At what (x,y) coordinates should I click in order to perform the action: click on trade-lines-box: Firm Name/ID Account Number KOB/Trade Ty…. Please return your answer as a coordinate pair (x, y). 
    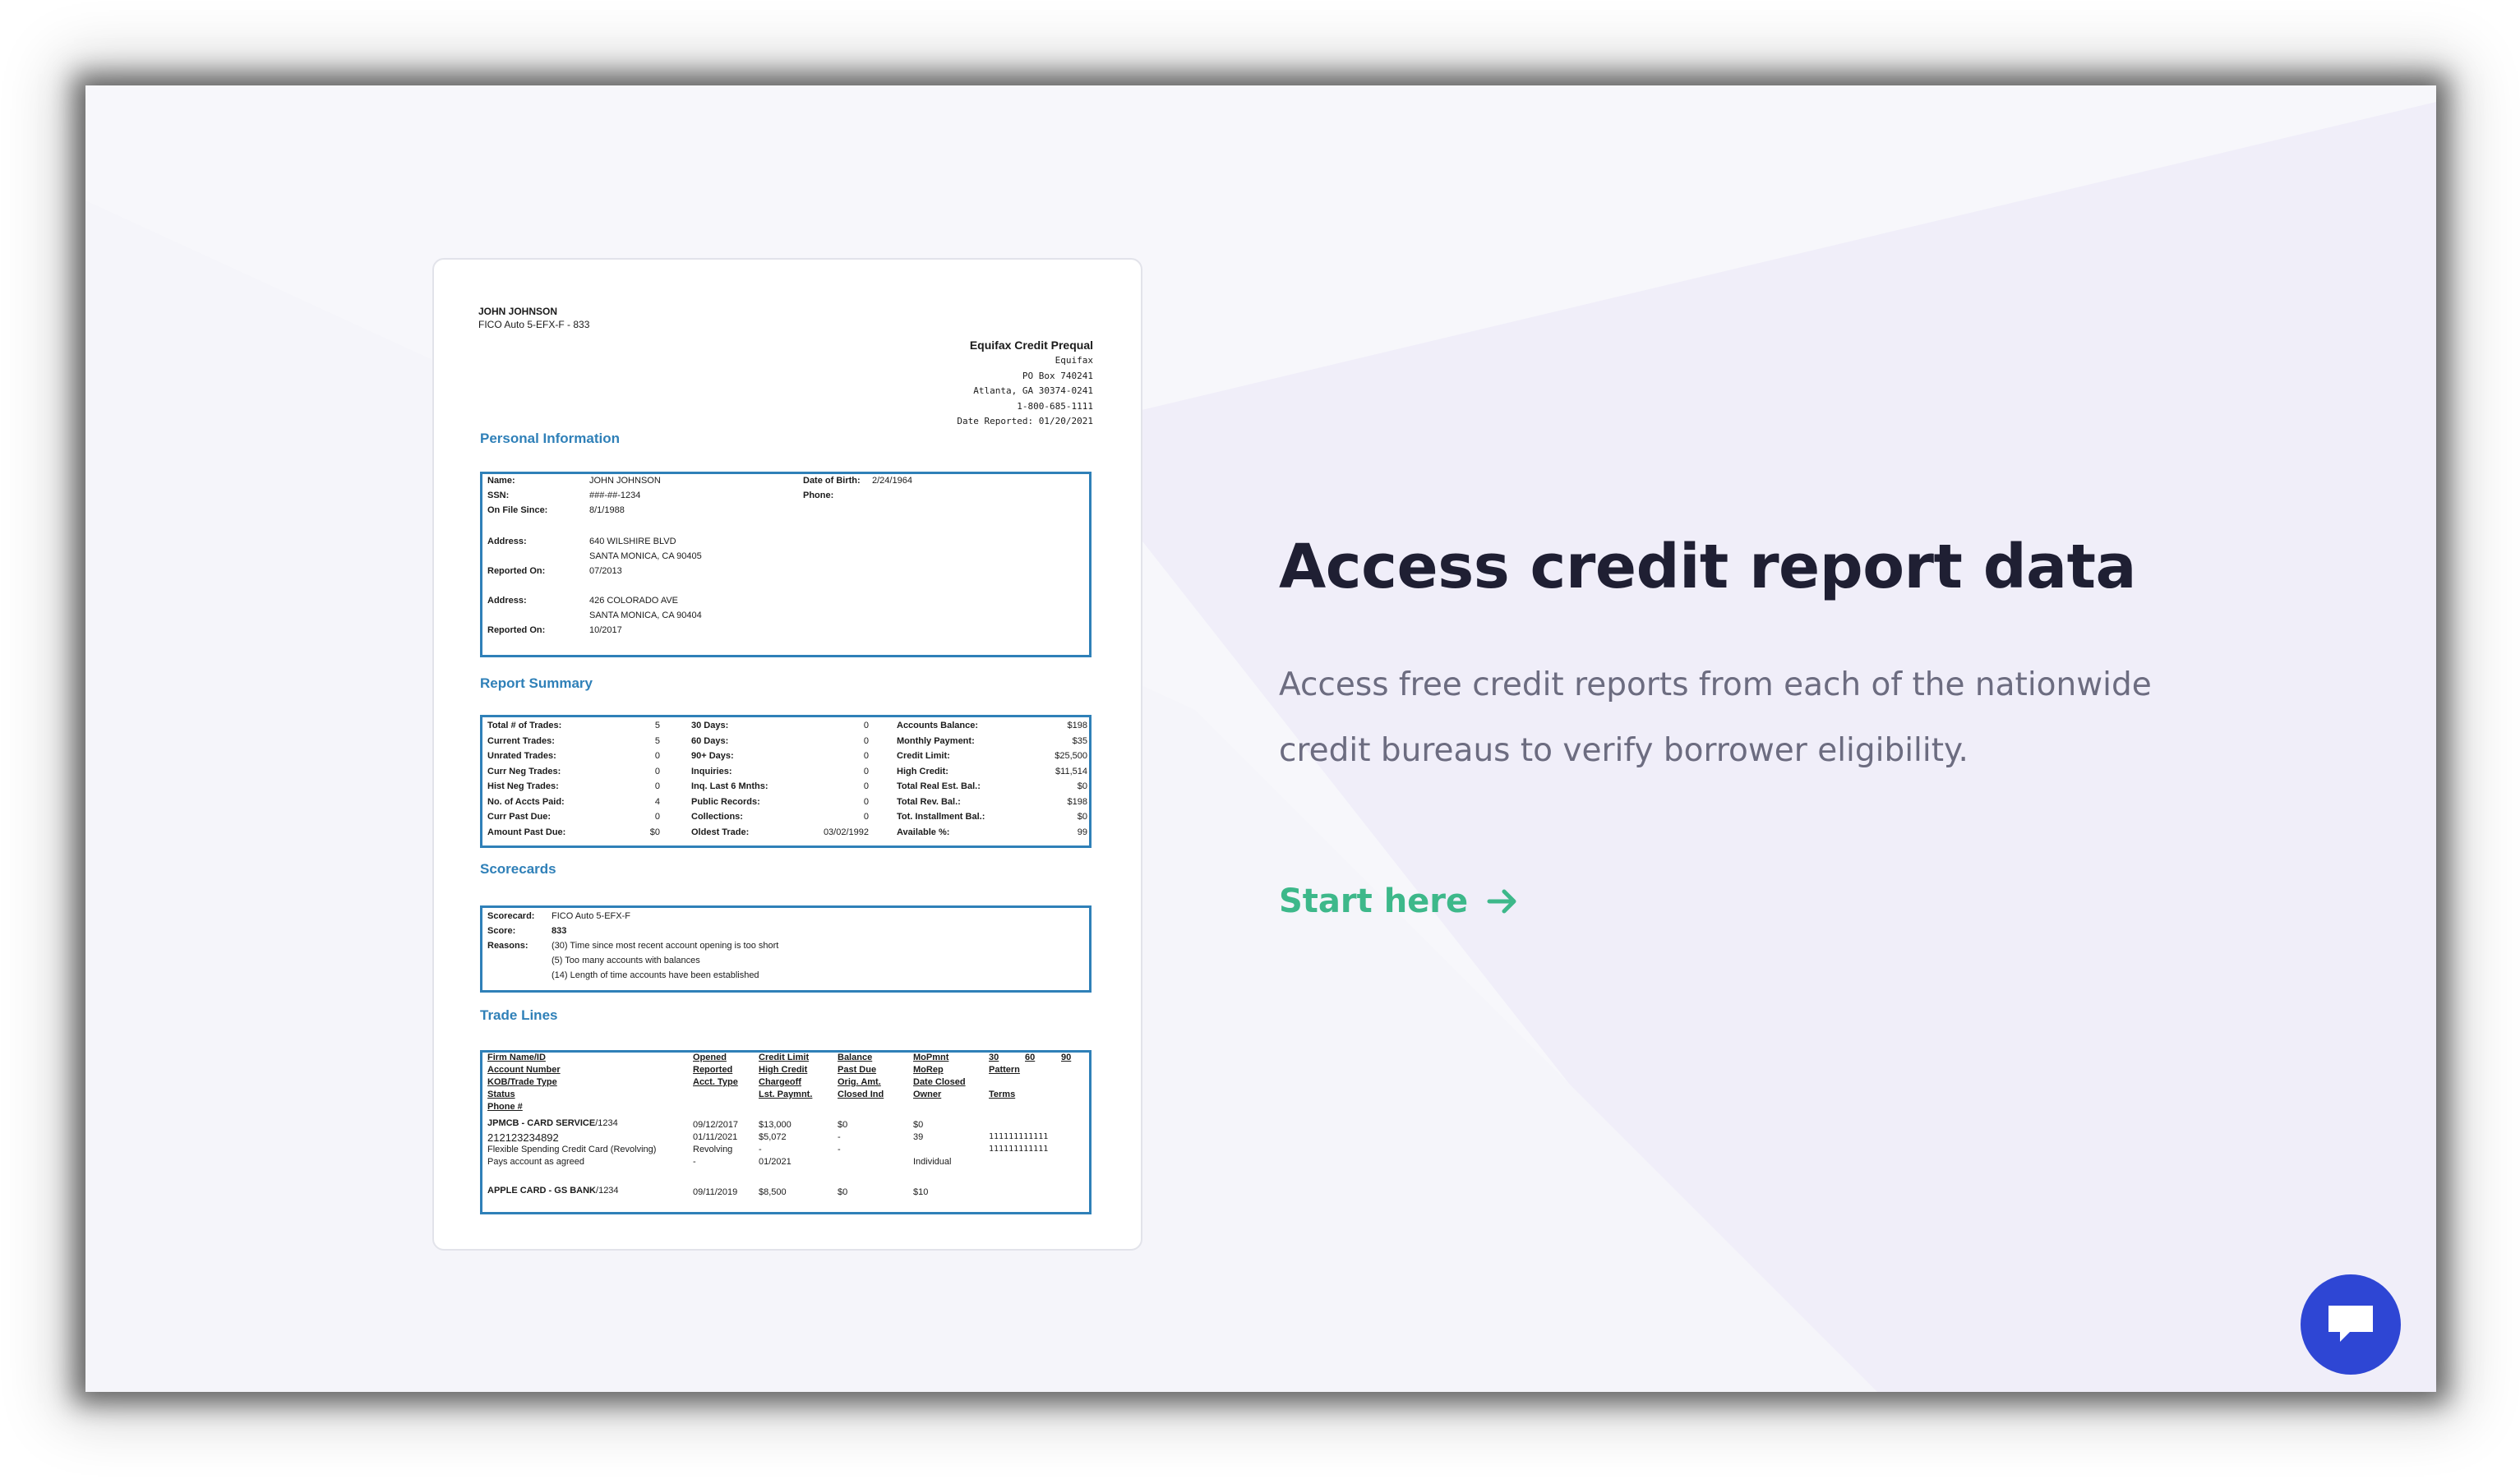
    Looking at the image, I should click on (786, 1132).